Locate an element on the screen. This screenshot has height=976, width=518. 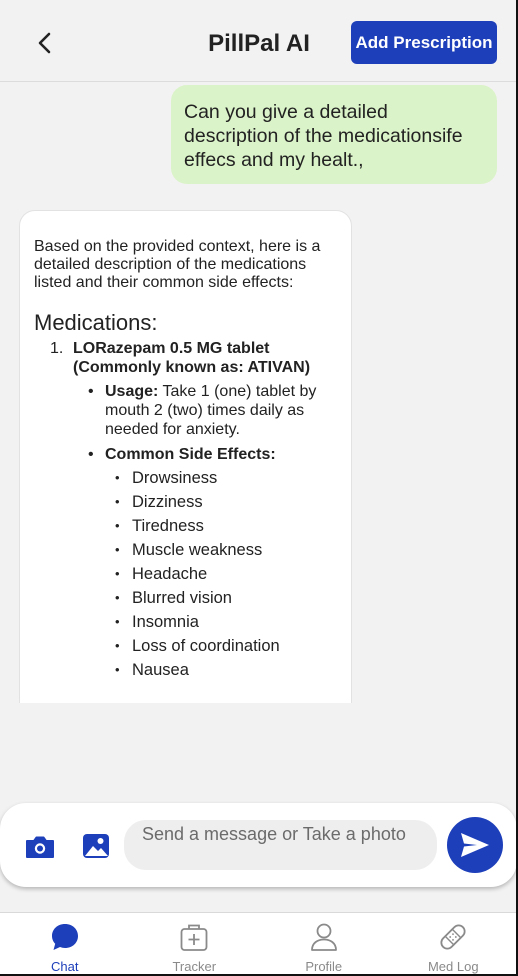
side-effect-item: • Blurred vision is located at coordinates (173, 598).